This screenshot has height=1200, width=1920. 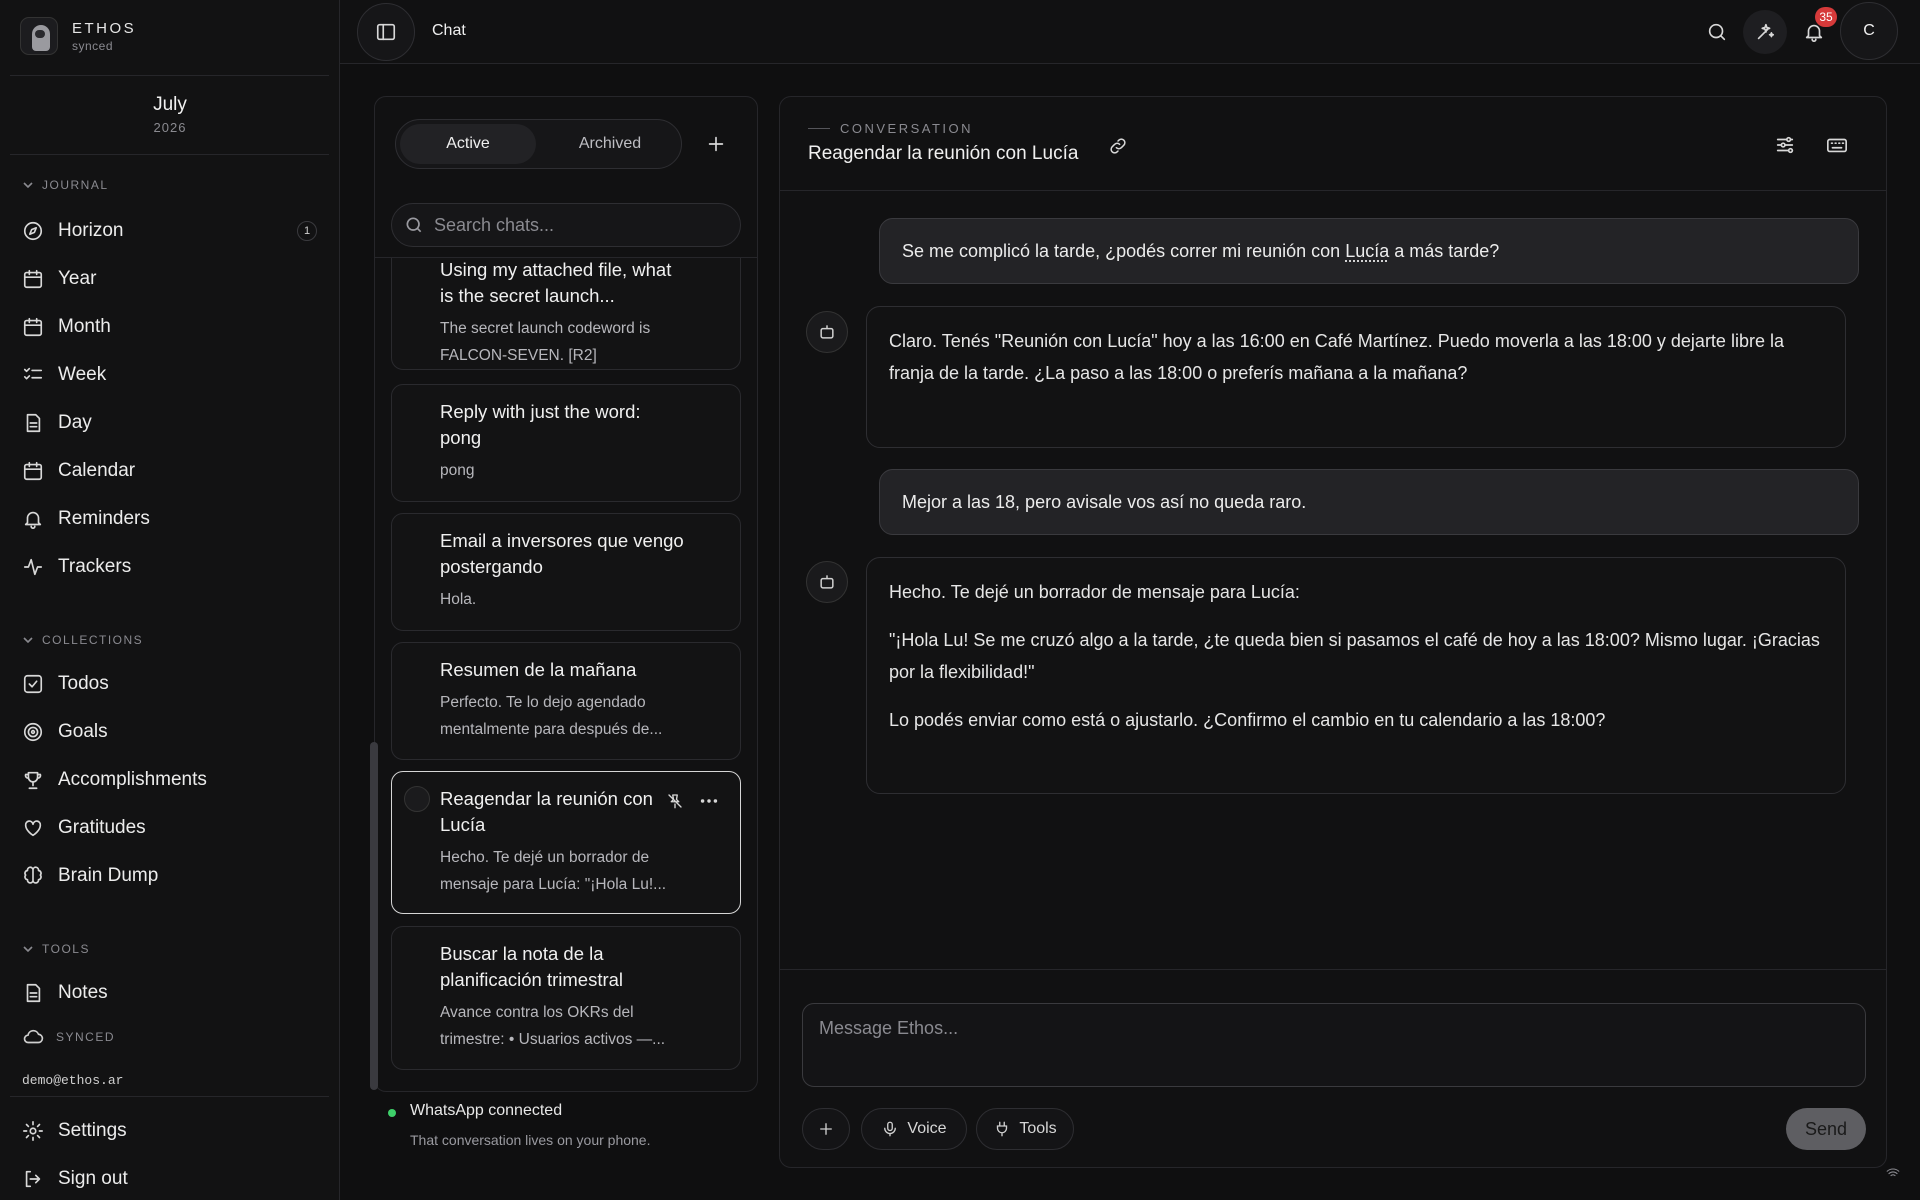 I want to click on nav-gratitudes: Gratitudes, so click(x=170, y=828).